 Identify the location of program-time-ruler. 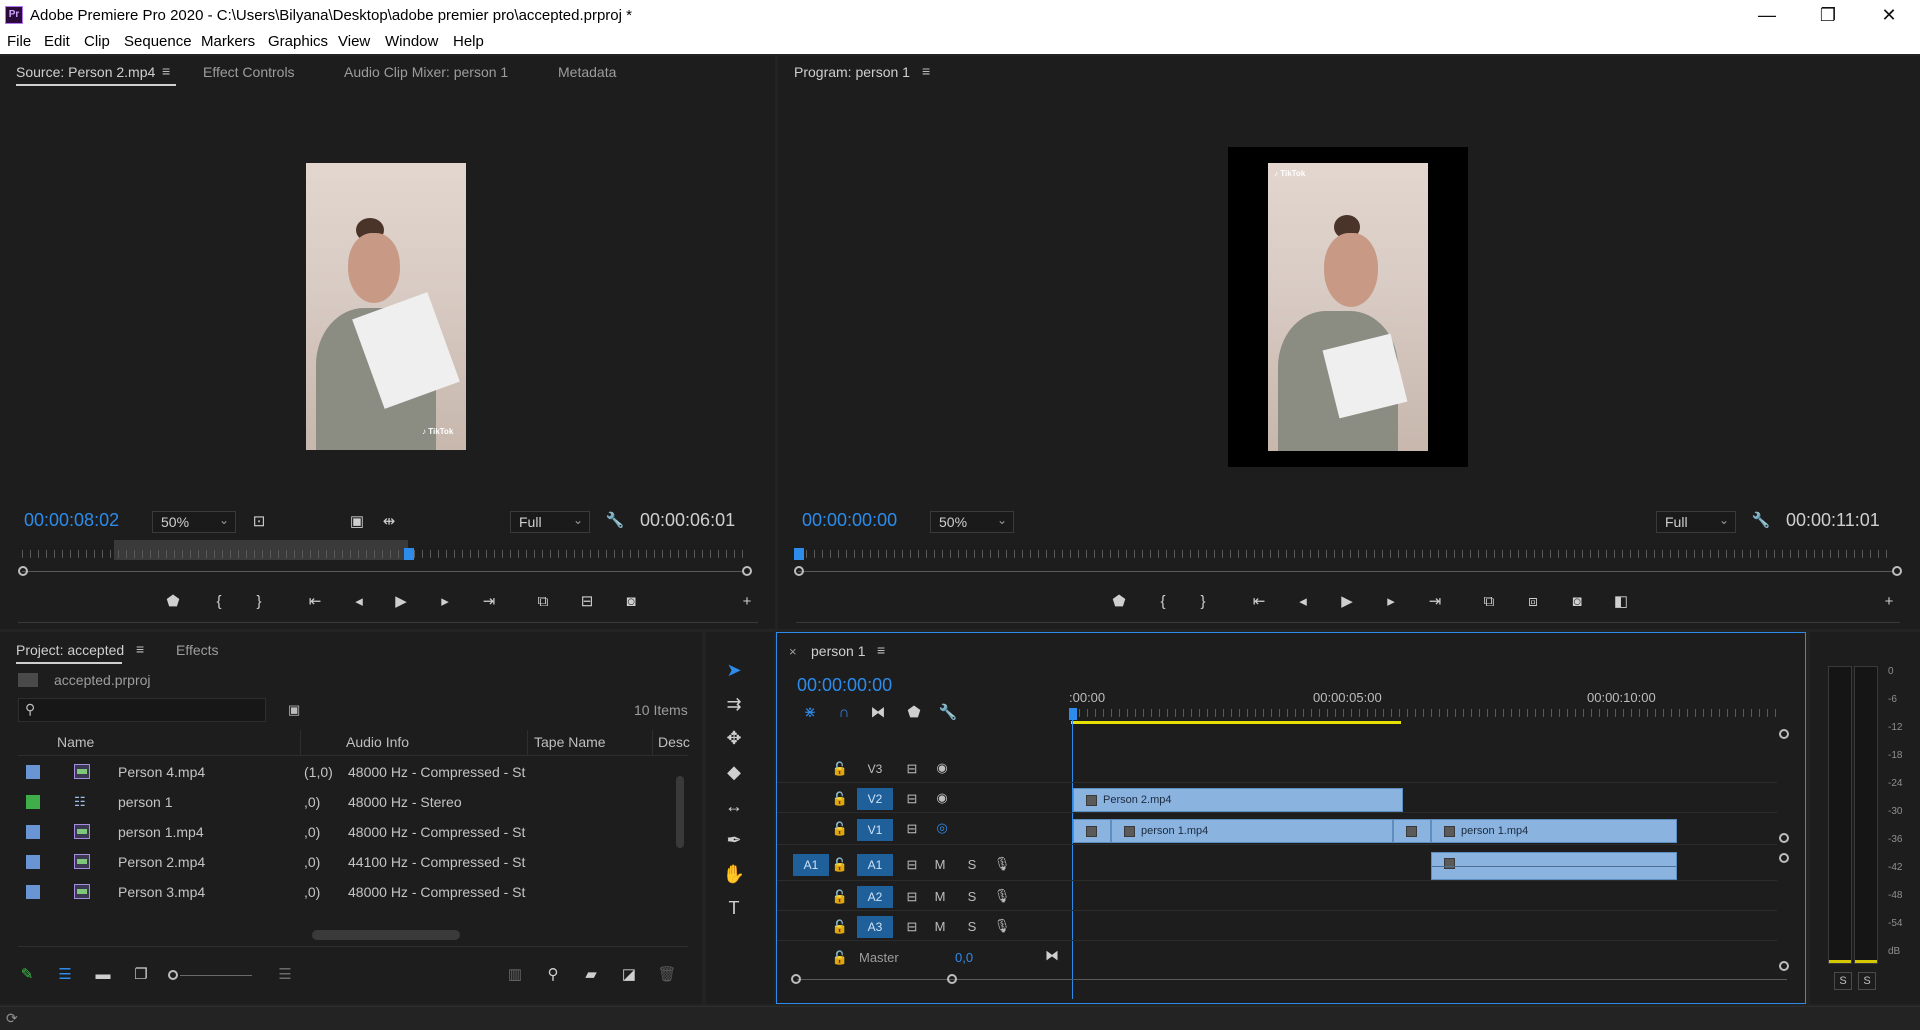
(1346, 554).